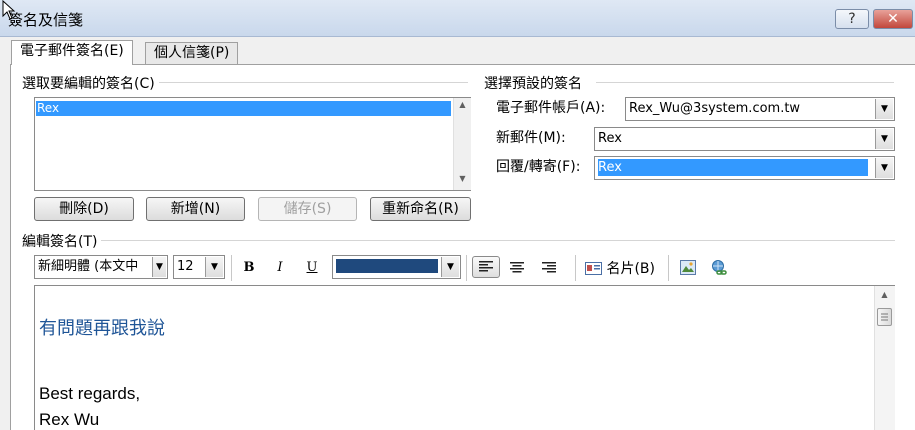  I want to click on reply-forward-label: 回覆/轉寄(F):, so click(538, 167).